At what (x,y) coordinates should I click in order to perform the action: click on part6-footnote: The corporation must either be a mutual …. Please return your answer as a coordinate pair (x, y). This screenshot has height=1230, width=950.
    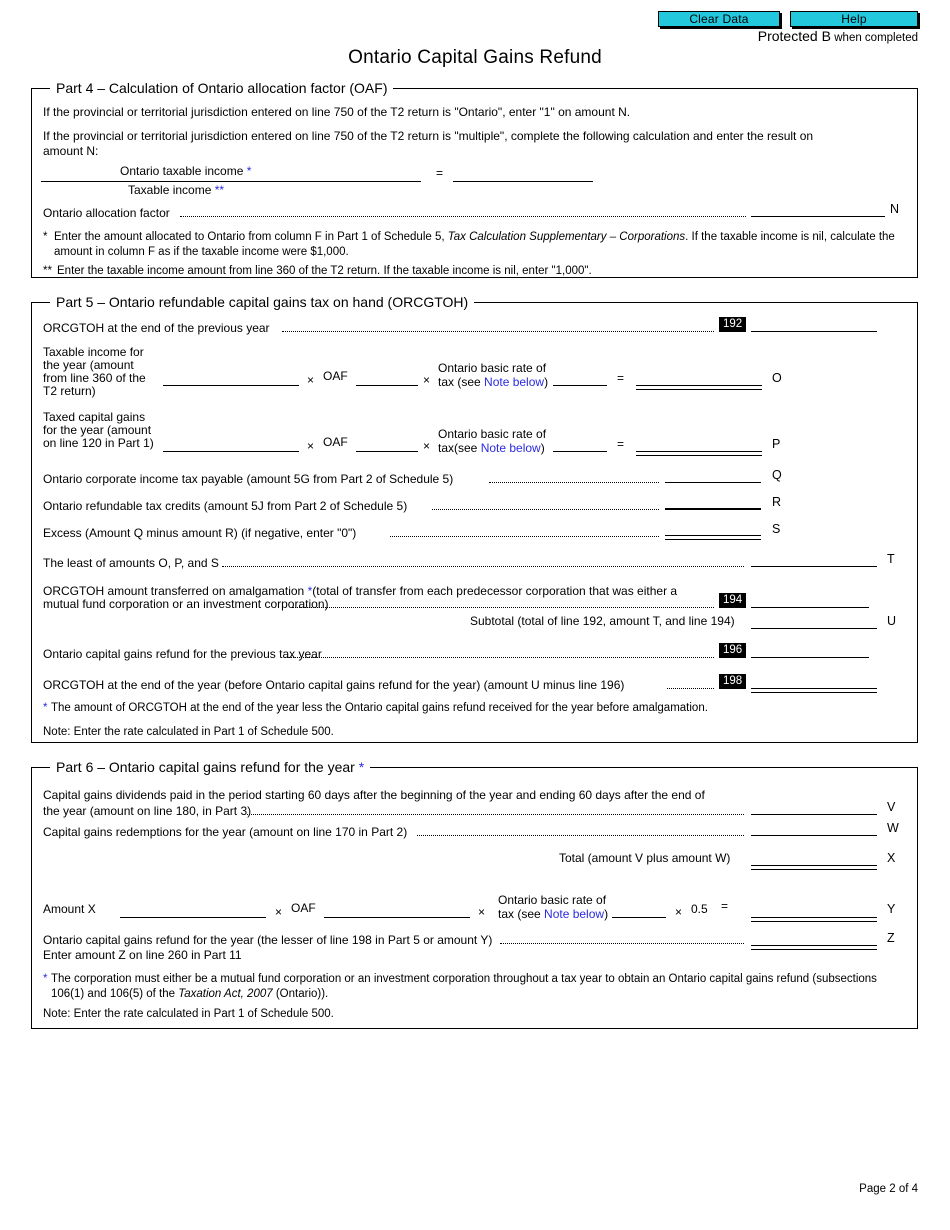
    Looking at the image, I should click on (464, 986).